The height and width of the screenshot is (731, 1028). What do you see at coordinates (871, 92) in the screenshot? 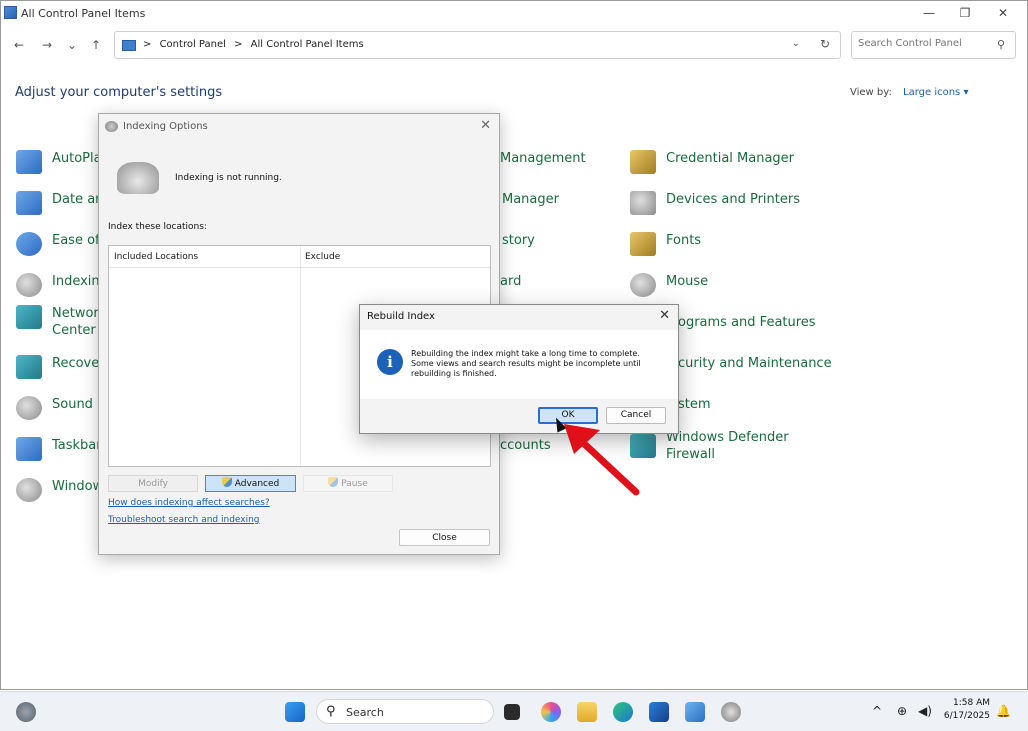
I see `view-by-label: View by:` at bounding box center [871, 92].